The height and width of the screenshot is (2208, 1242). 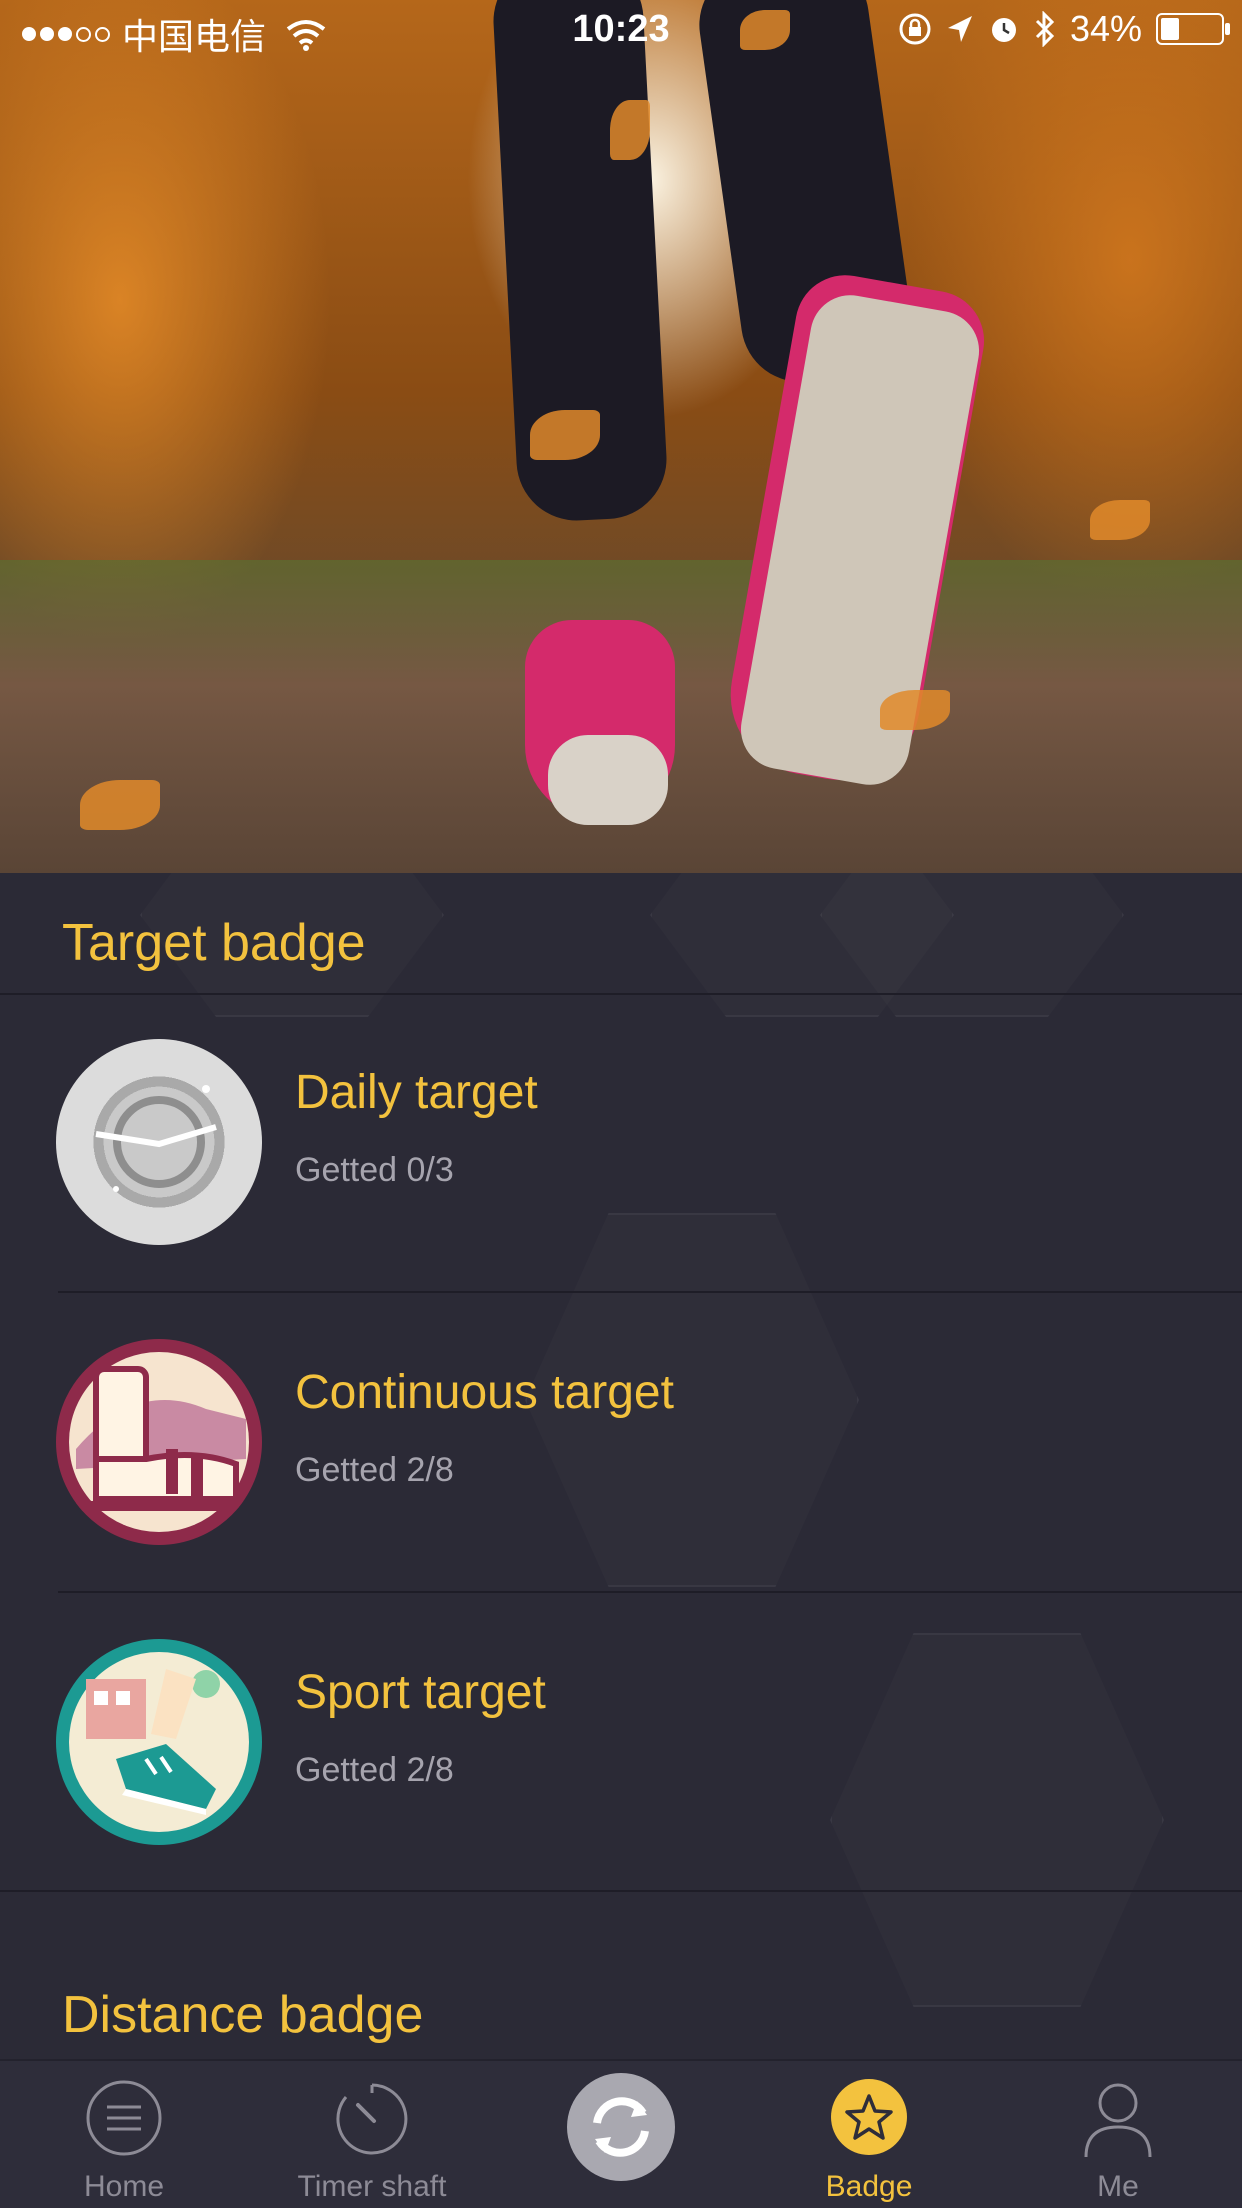 I want to click on tab-label: Home, so click(x=124, y=2186).